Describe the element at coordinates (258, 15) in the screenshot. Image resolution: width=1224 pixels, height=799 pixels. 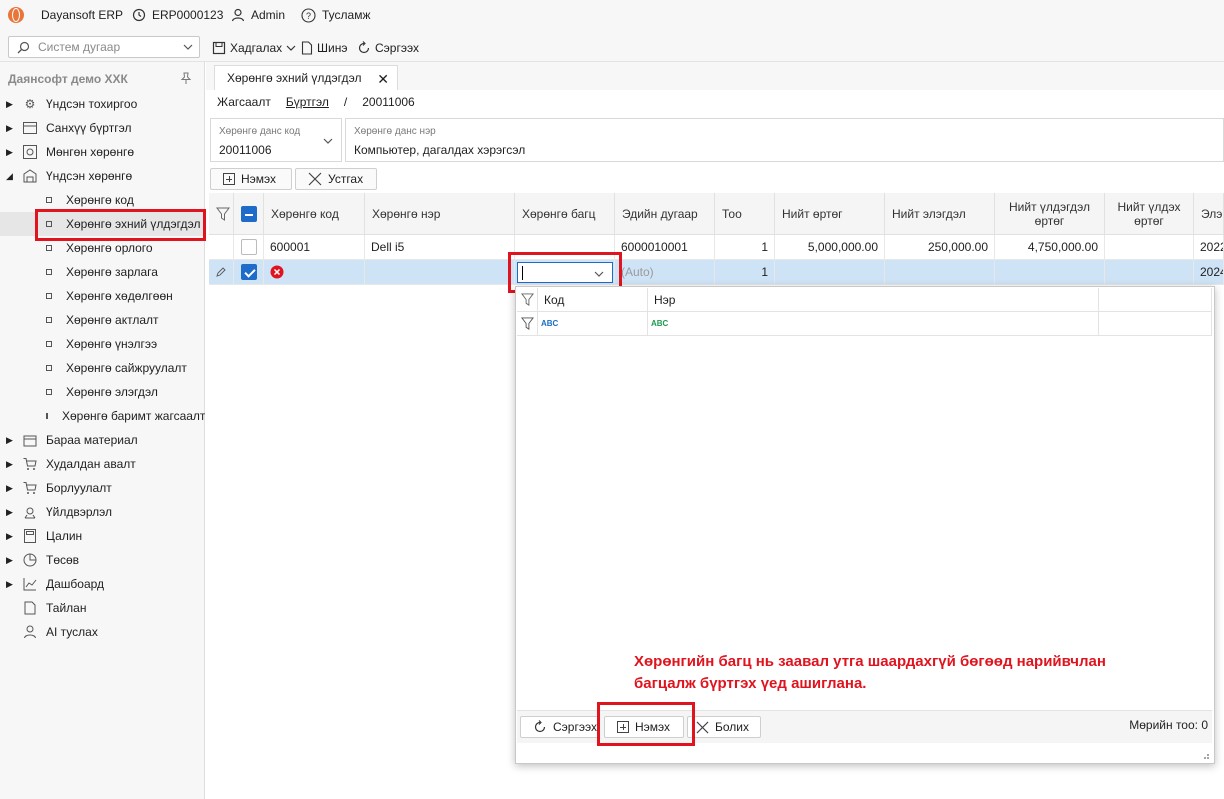
I see `user-menu: Admin` at that location.